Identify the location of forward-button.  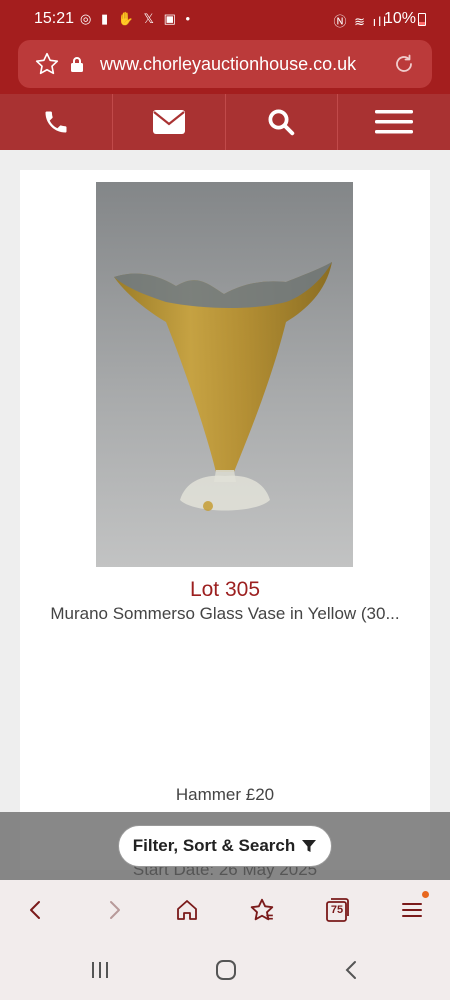
(114, 910).